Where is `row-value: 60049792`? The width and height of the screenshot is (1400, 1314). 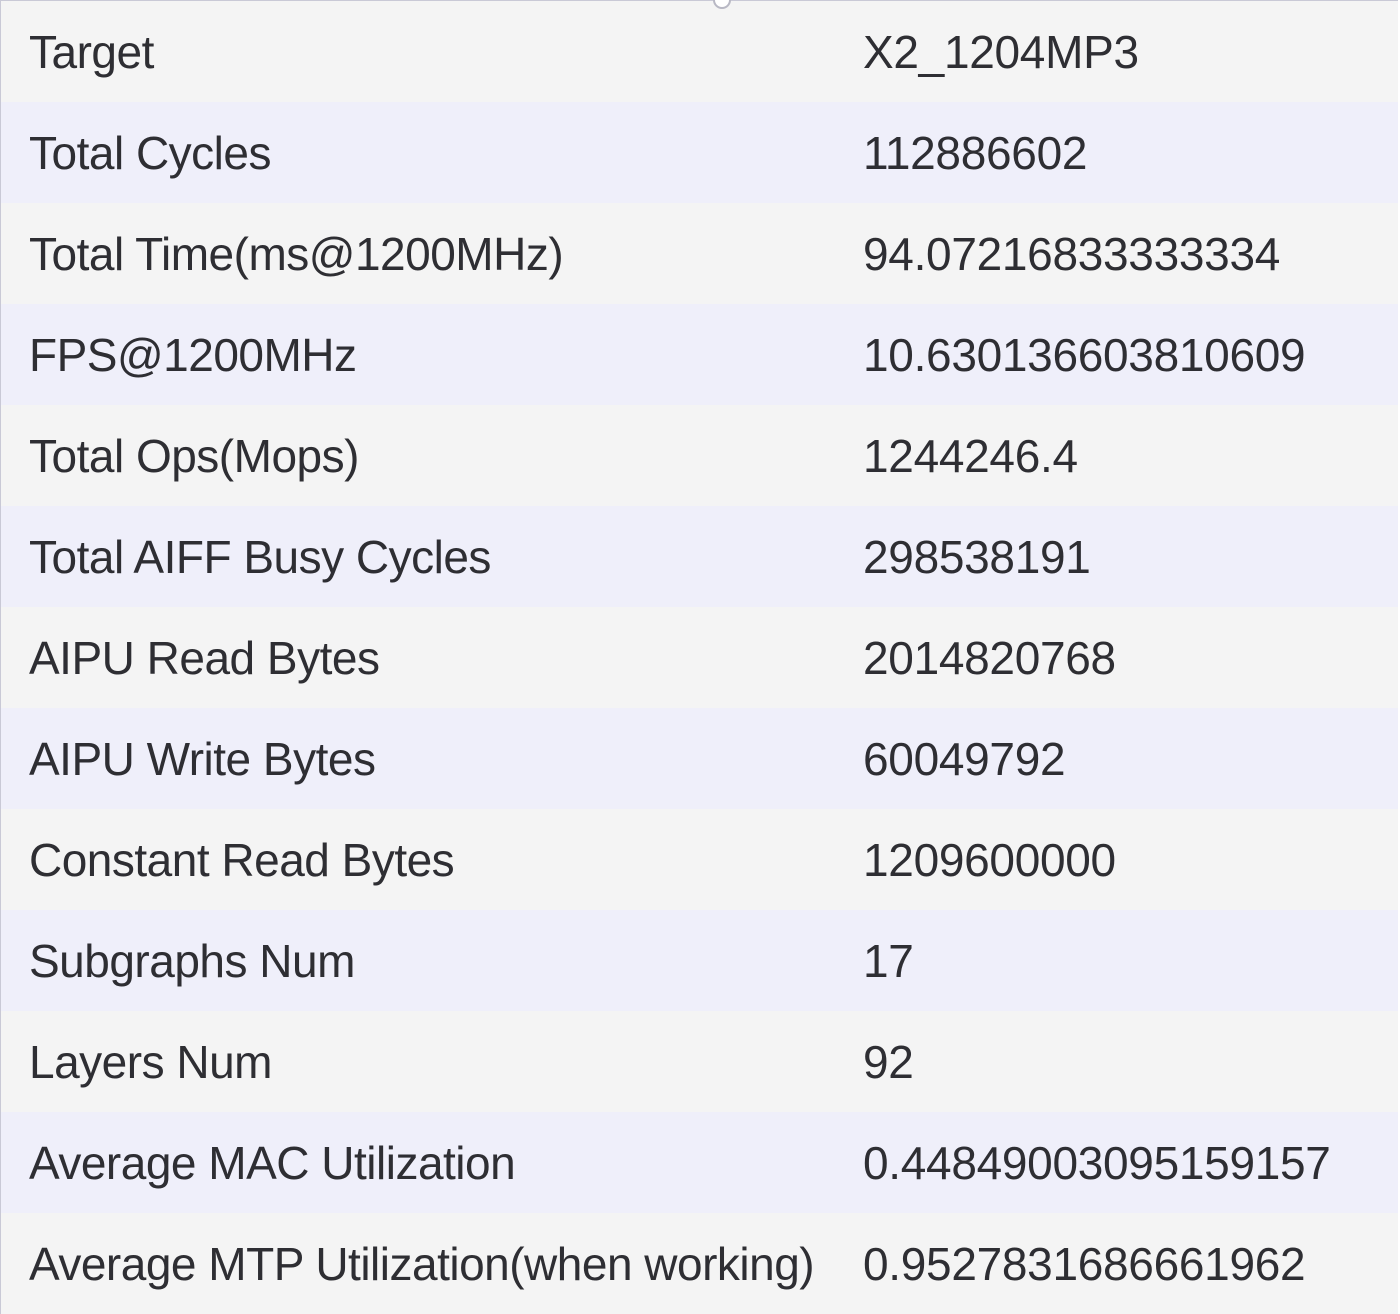
row-value: 60049792 is located at coordinates (964, 758).